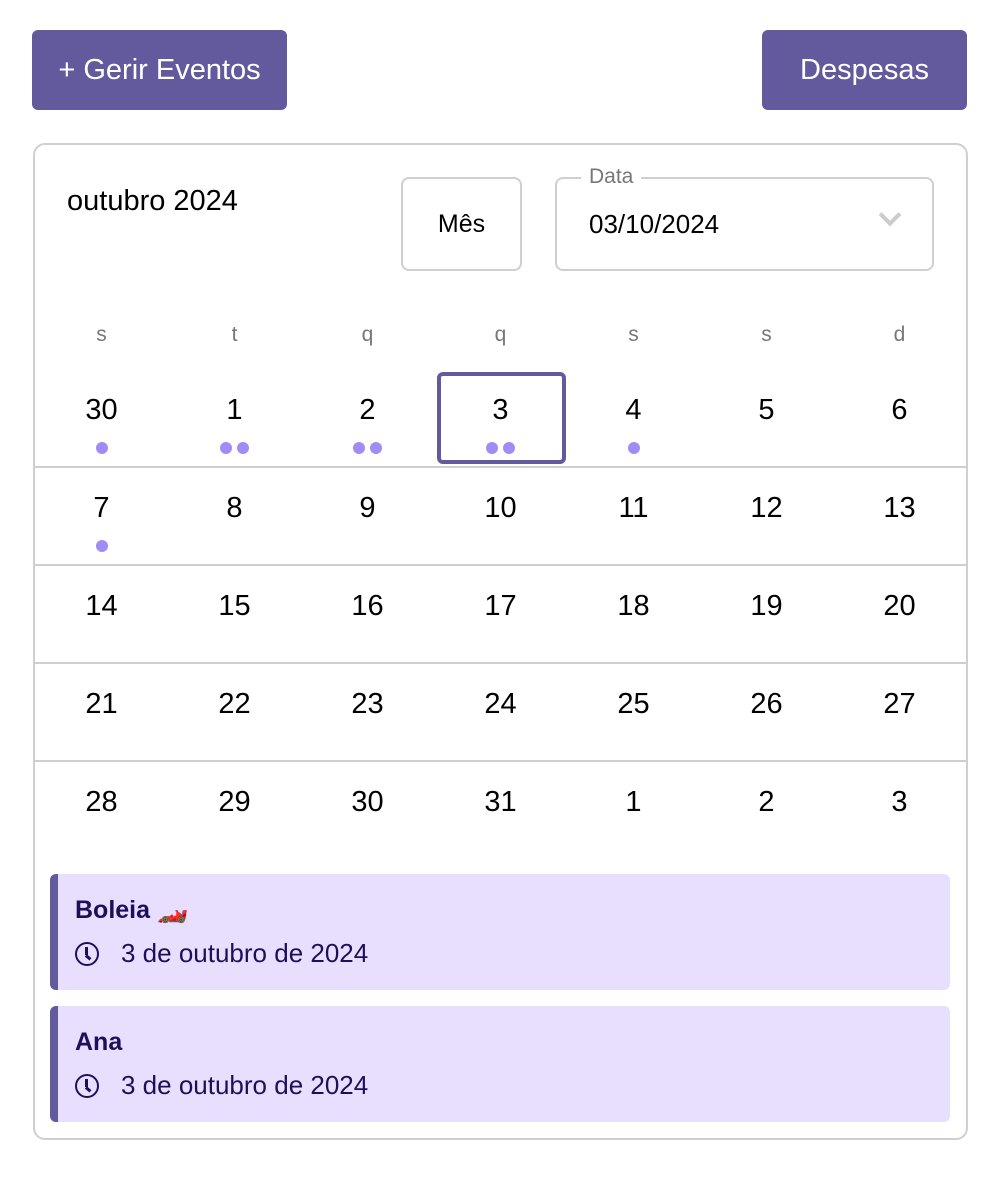 The width and height of the screenshot is (998, 1182). I want to click on day-number: 12, so click(766, 508).